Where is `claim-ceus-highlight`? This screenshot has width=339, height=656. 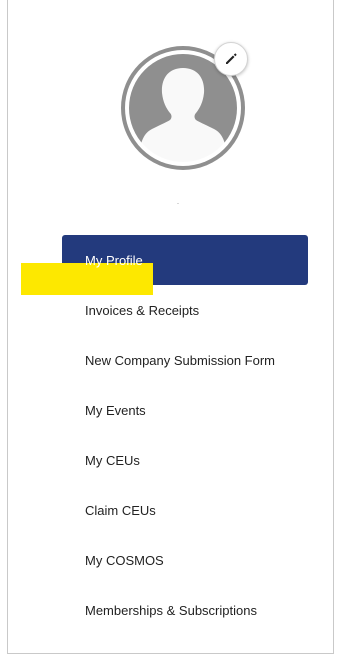 claim-ceus-highlight is located at coordinates (87, 279).